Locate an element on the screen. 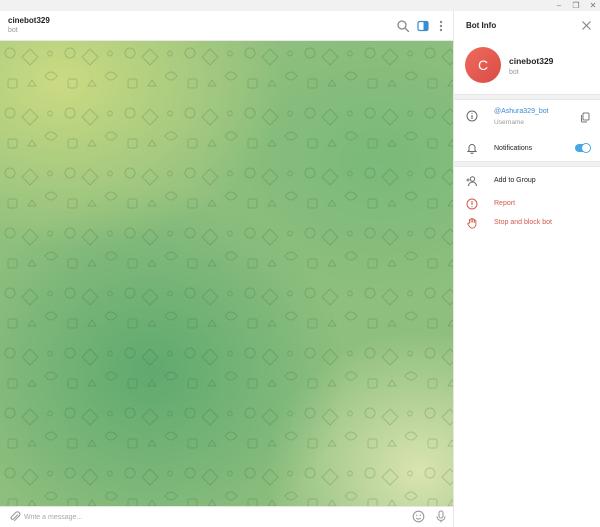 This screenshot has height=527, width=600. more-vertical-icon is located at coordinates (441, 26).